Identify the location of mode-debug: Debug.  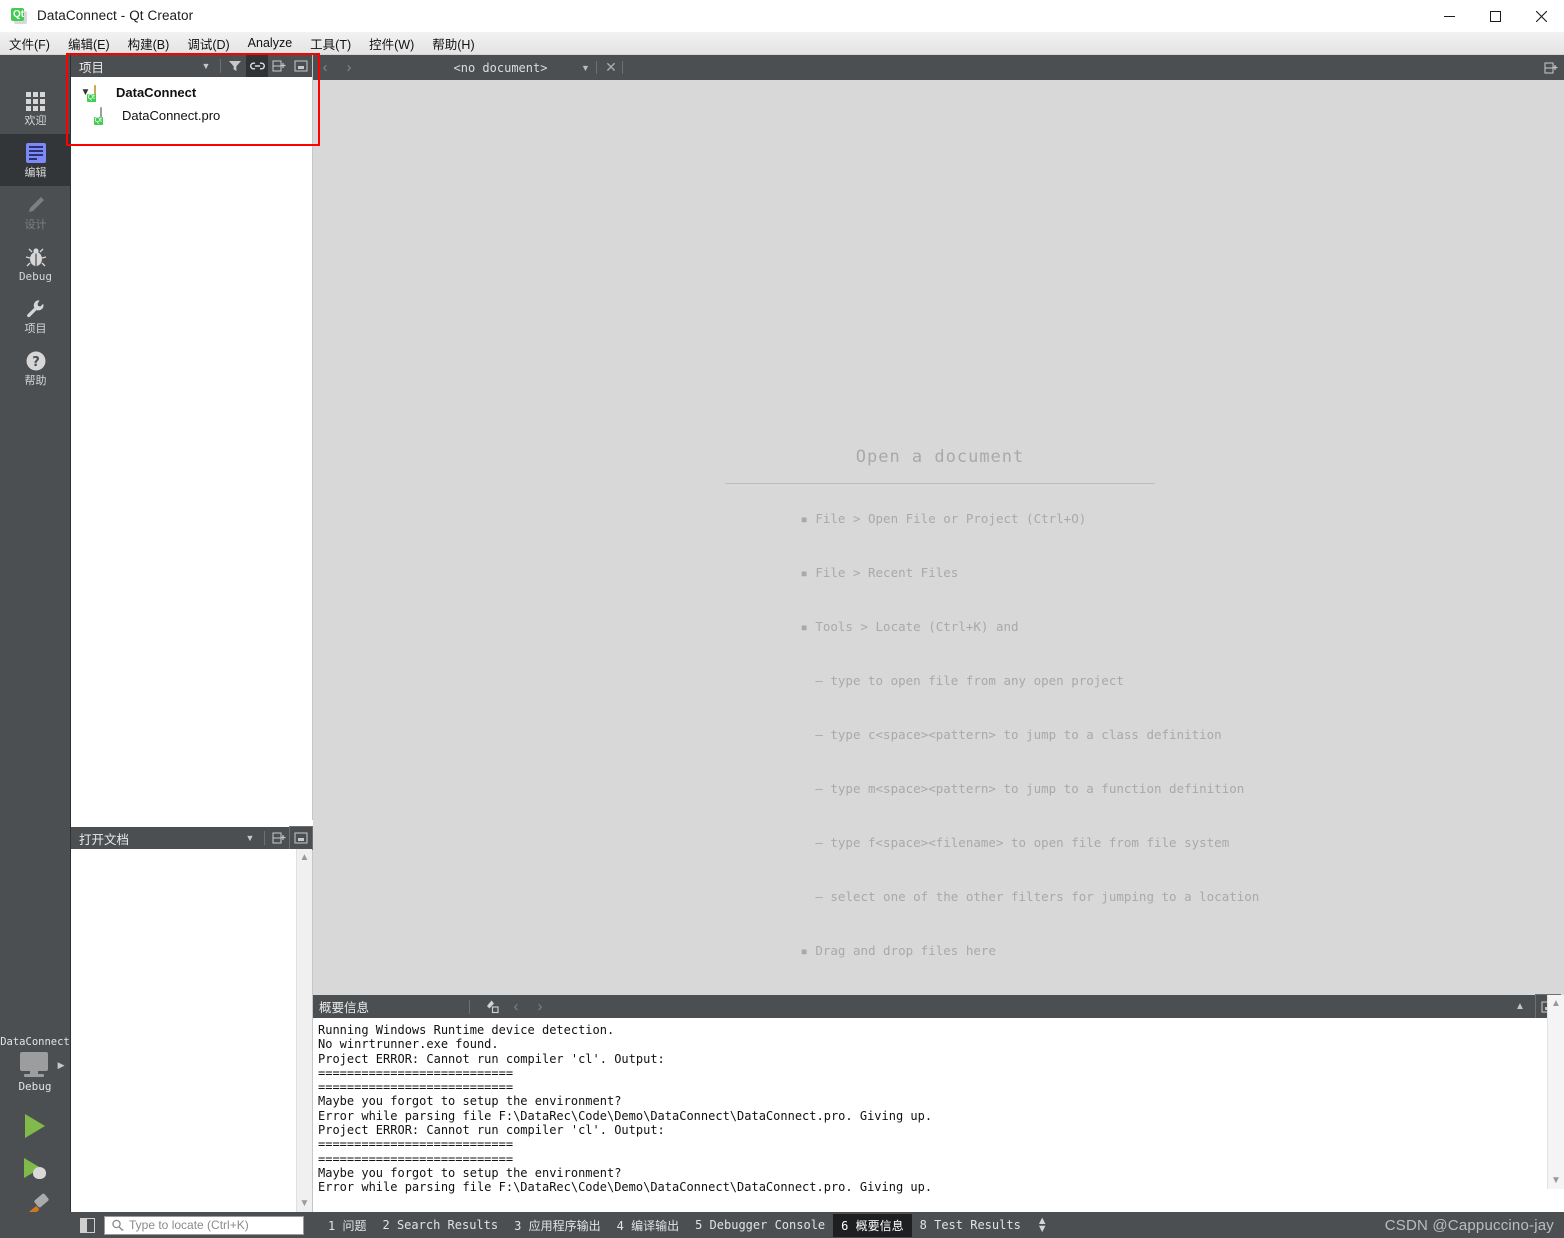
(35, 264).